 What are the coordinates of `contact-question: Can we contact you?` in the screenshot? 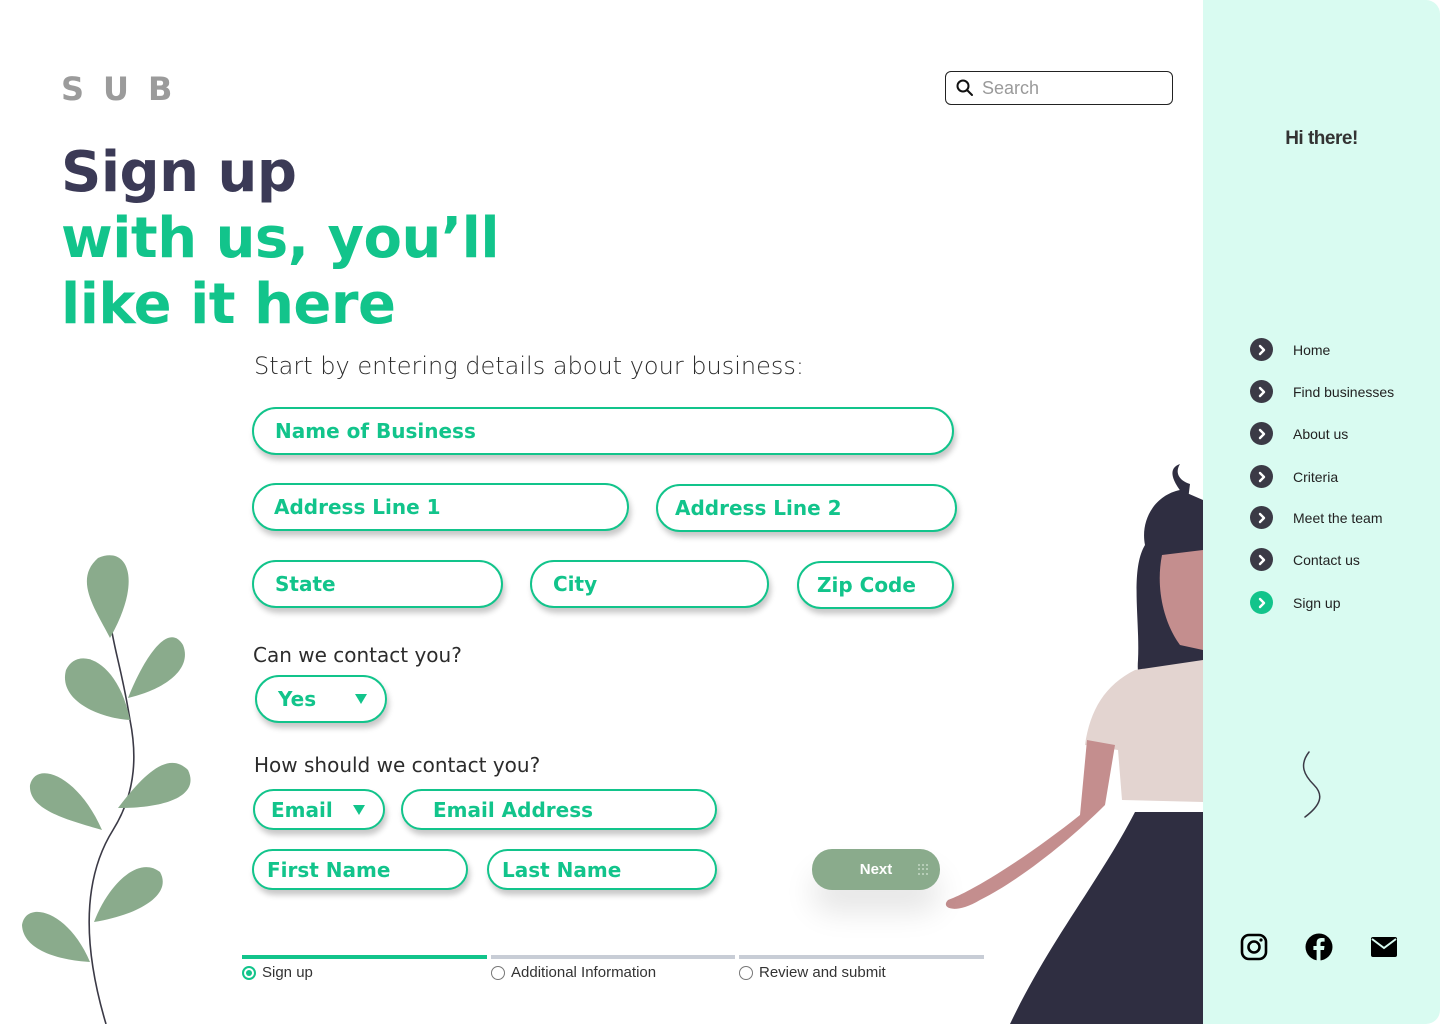 It's located at (357, 655).